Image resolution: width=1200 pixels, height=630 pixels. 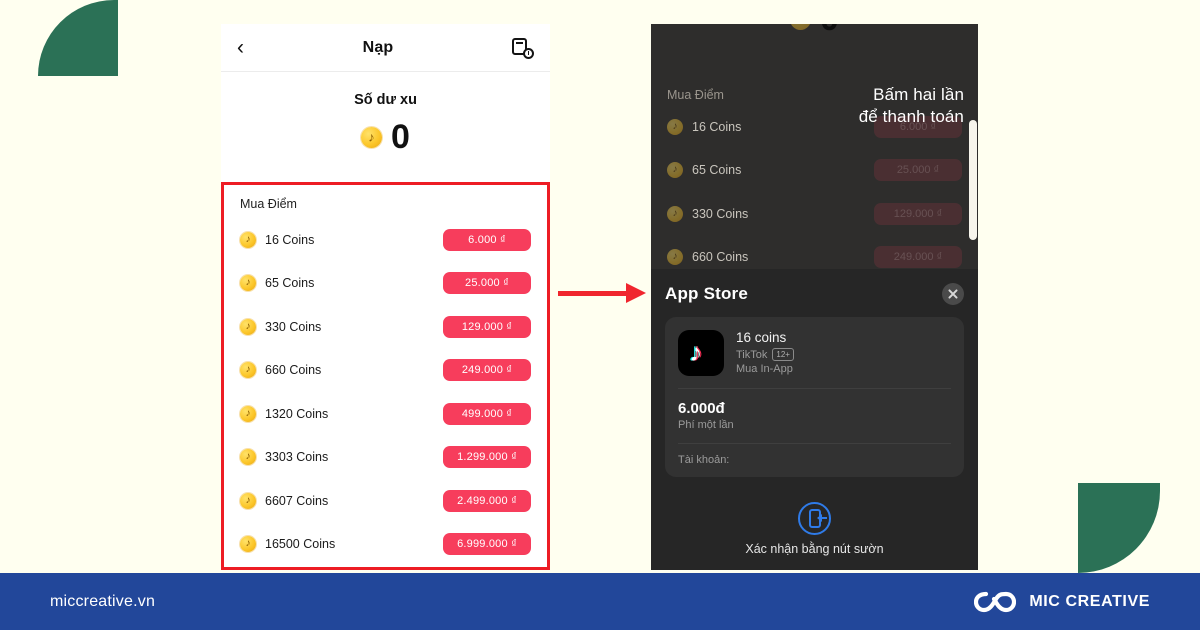 What do you see at coordinates (814, 294) in the screenshot?
I see `sheet-header: App Store` at bounding box center [814, 294].